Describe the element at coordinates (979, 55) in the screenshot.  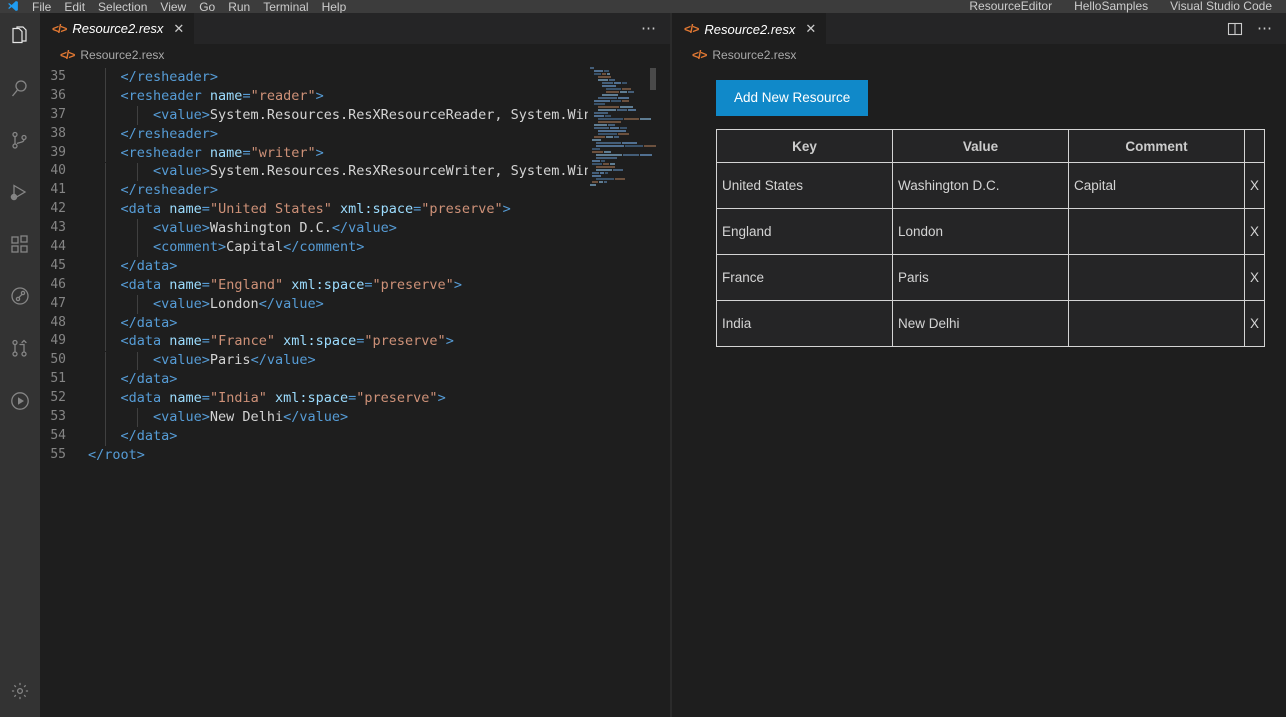
I see `breadcrumb-right: </> Resource2.resx` at that location.